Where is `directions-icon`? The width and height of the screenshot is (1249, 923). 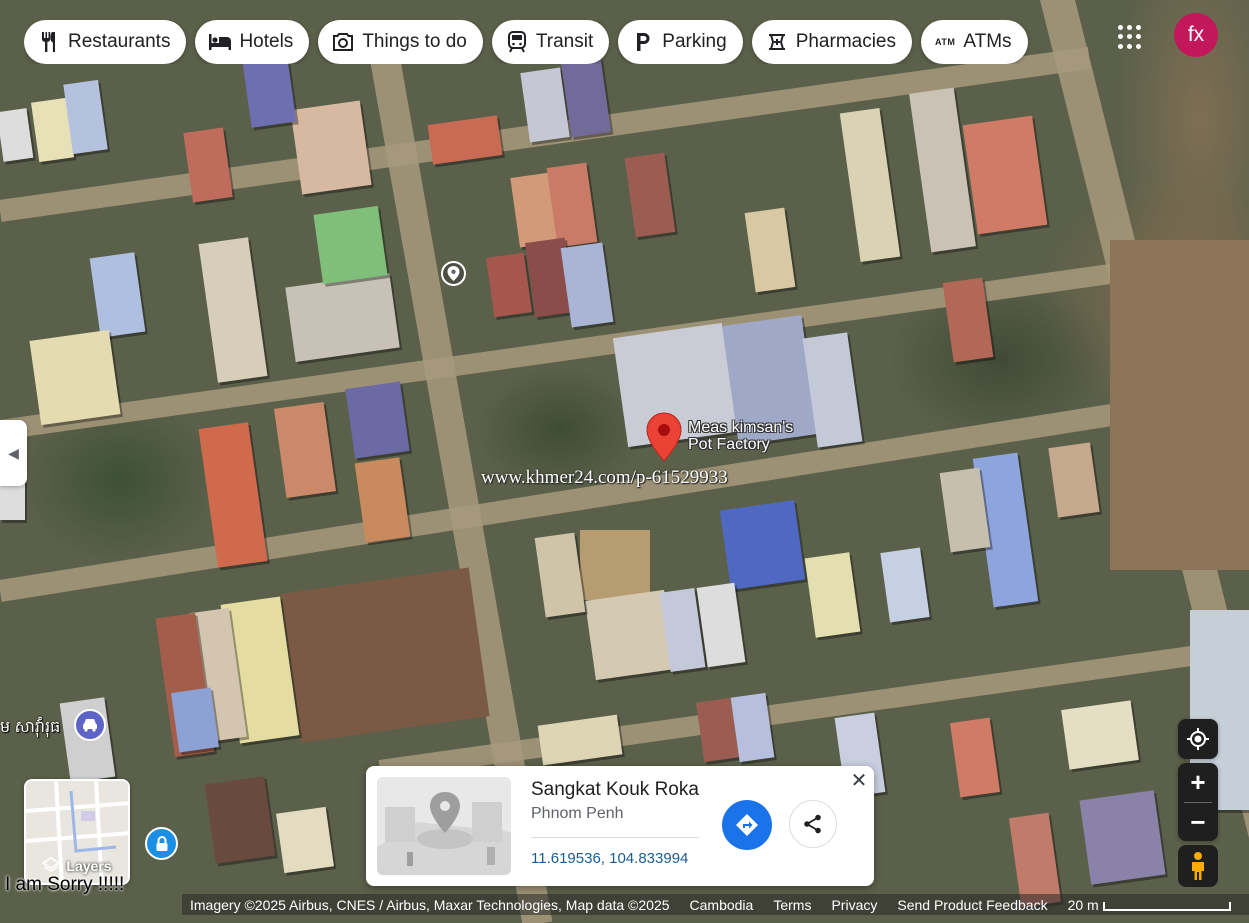
directions-icon is located at coordinates (747, 825).